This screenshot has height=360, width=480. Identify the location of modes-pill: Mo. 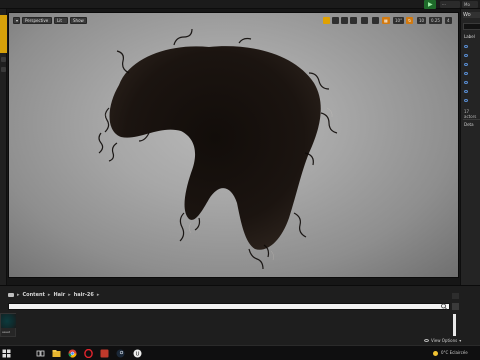
(470, 4).